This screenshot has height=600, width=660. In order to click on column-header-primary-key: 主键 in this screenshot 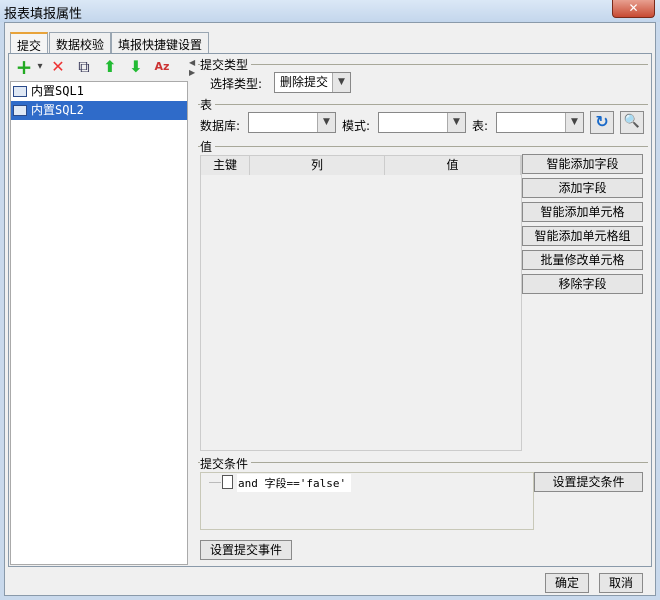, I will do `click(225, 165)`.